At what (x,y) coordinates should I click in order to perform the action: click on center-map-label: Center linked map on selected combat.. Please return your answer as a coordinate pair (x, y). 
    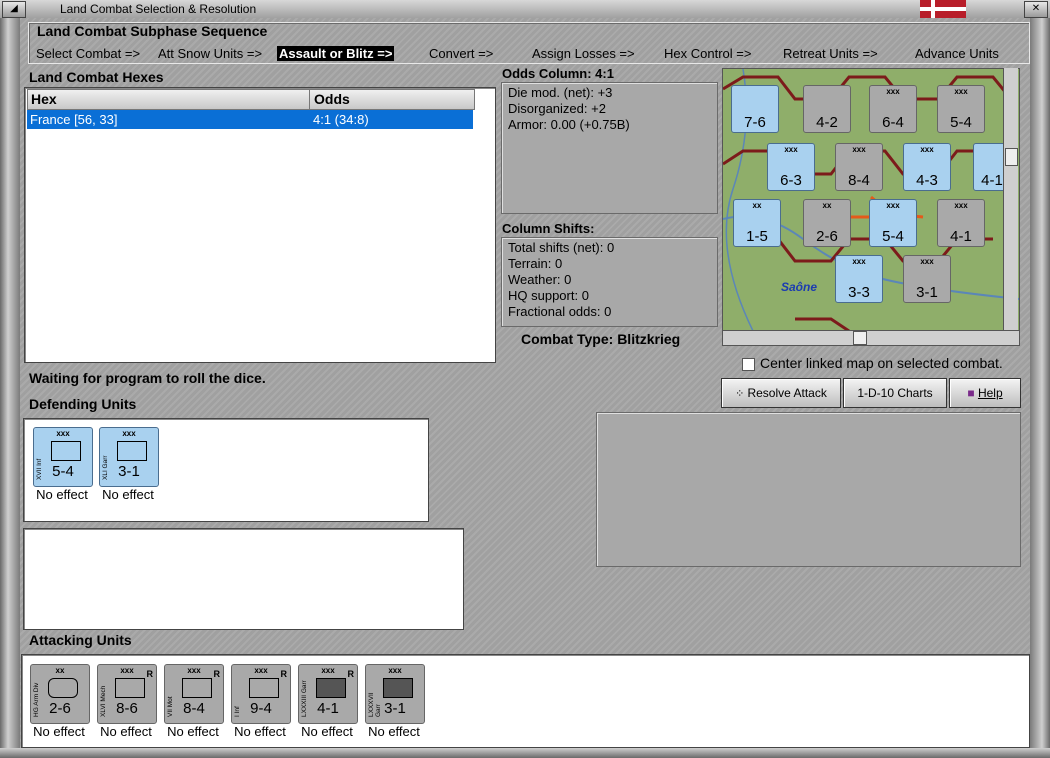
    Looking at the image, I should click on (881, 363).